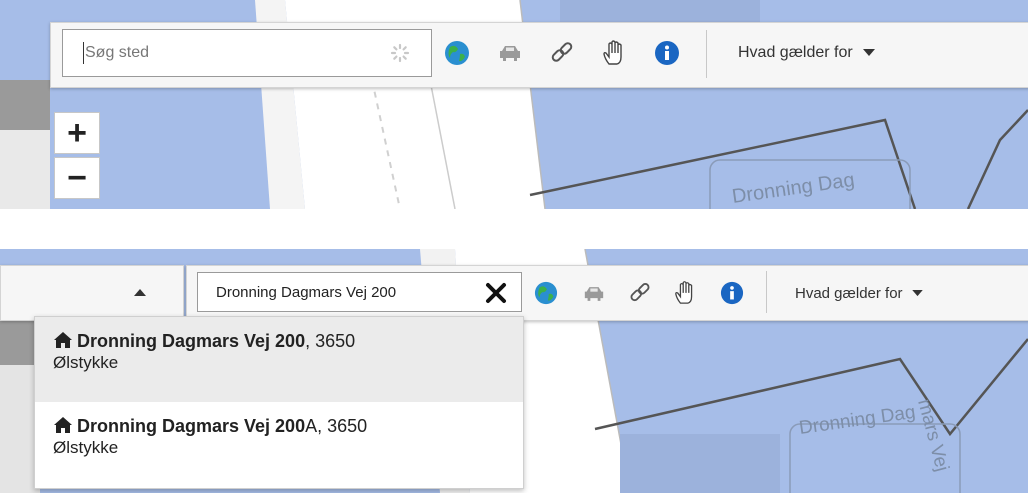 The width and height of the screenshot is (1028, 493). Describe the element at coordinates (400, 53) in the screenshot. I see `loading-spinner-icon` at that location.